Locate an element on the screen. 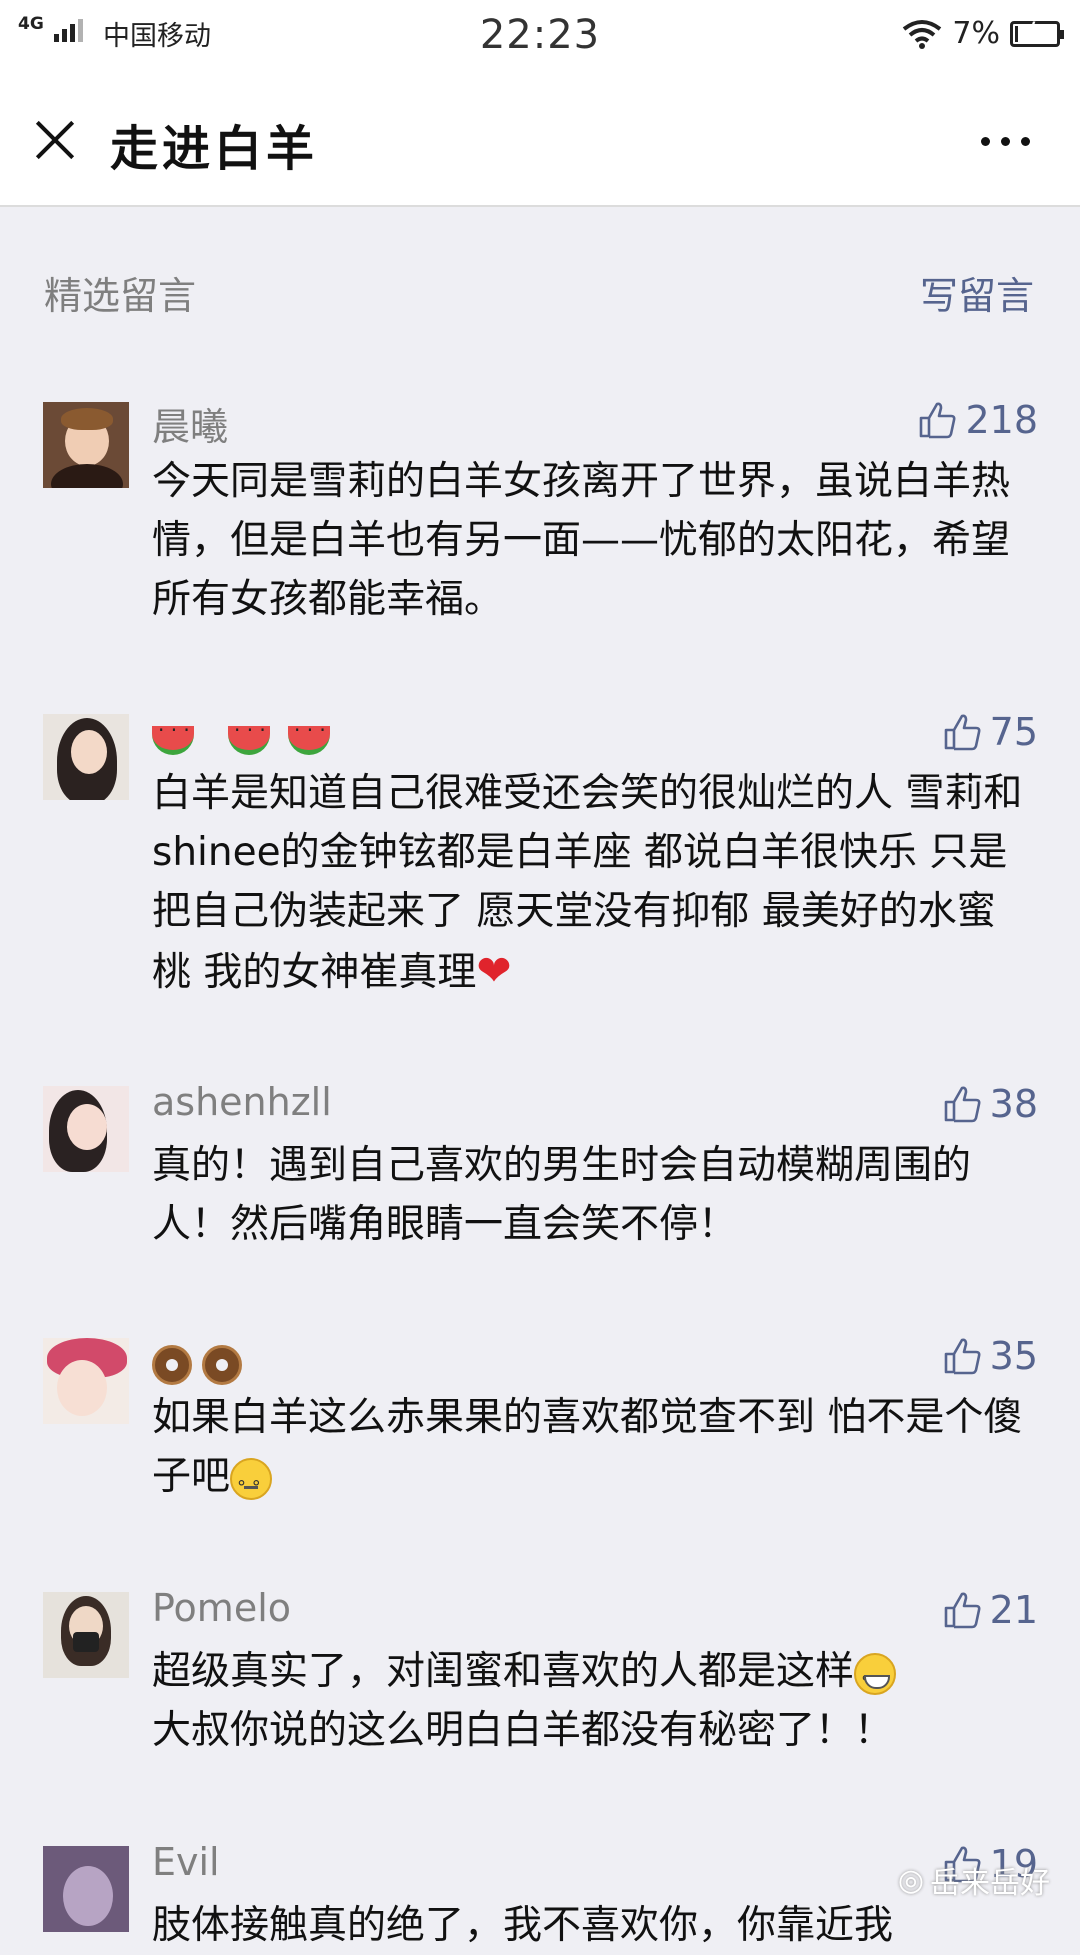 This screenshot has height=1955, width=1080. wechat-icon: ◎ is located at coordinates (910, 1880).